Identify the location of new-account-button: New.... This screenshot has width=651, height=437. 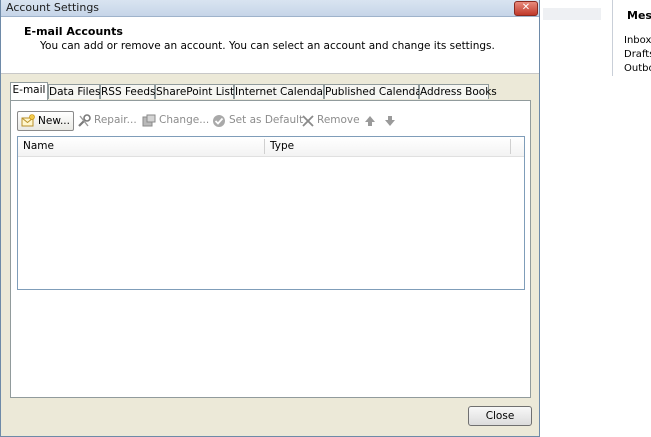
(45, 121).